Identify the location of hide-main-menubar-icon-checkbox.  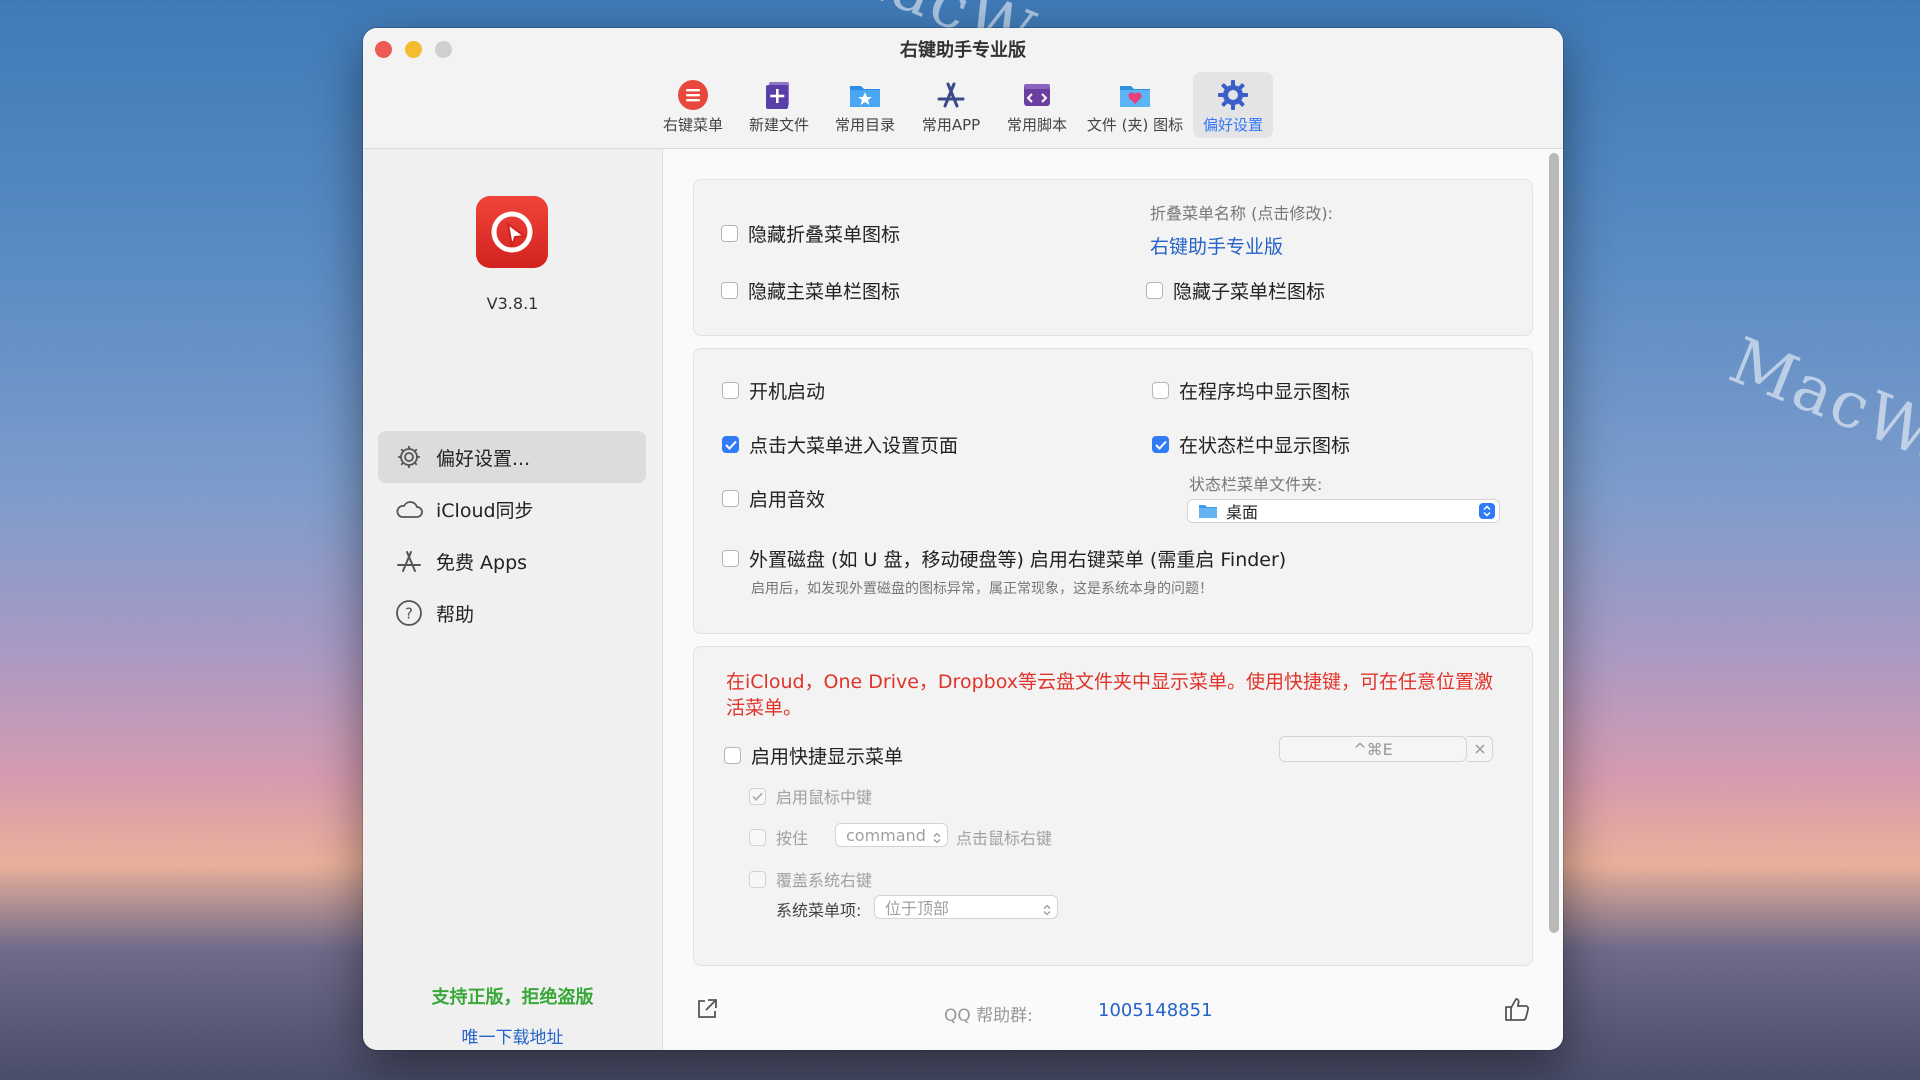
(729, 290).